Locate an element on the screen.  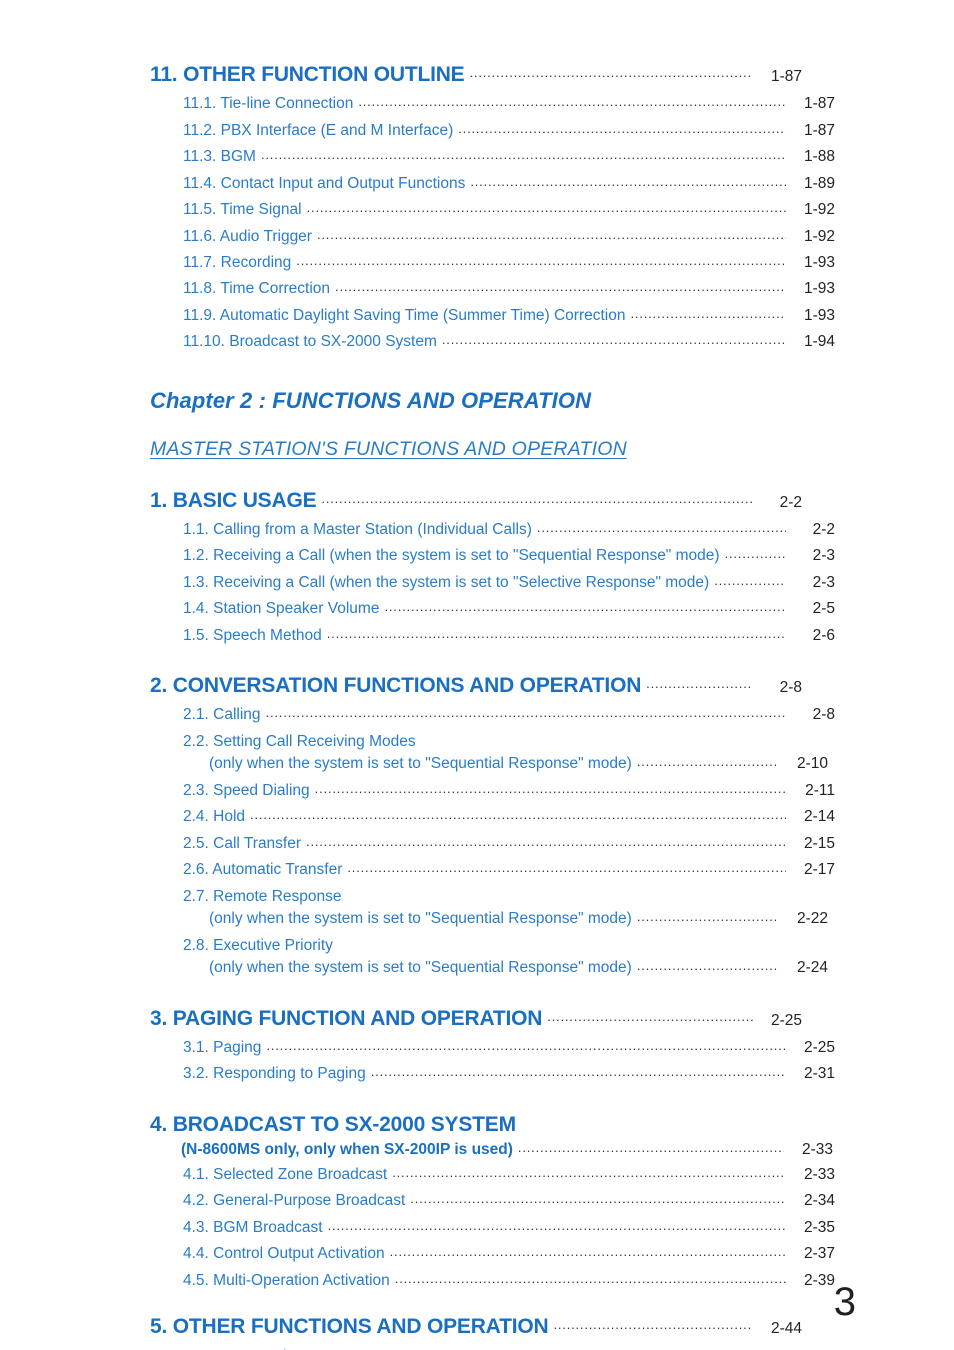
toc-item-label: 11.1. Tie-line Connection is located at coordinates (268, 104).